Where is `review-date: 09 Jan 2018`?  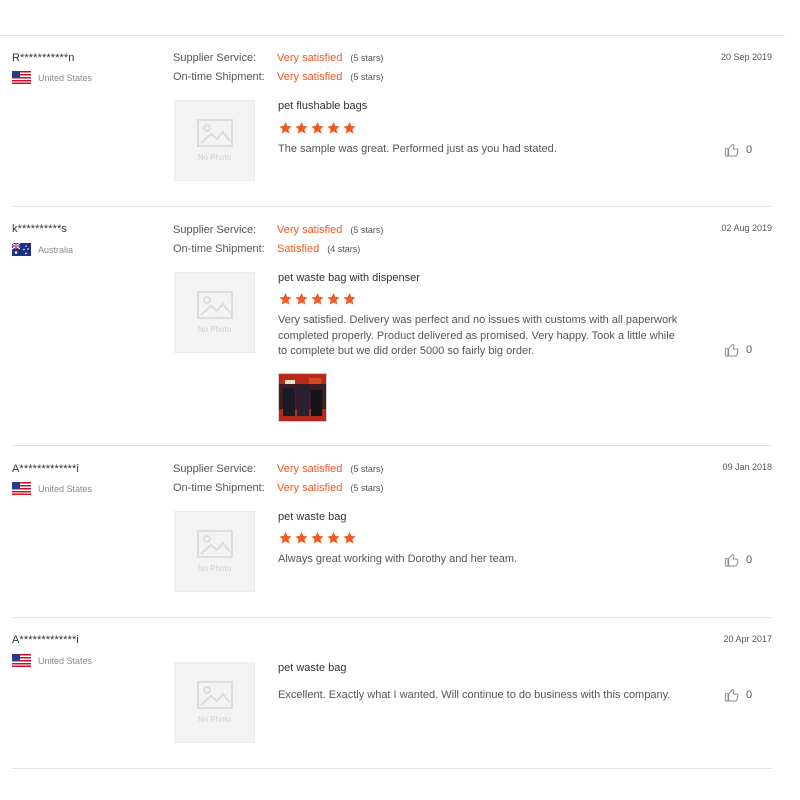 review-date: 09 Jan 2018 is located at coordinates (747, 467).